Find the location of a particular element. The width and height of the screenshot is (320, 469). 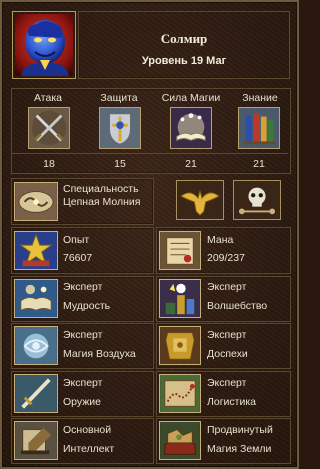

luck-indicator is located at coordinates (257, 200).